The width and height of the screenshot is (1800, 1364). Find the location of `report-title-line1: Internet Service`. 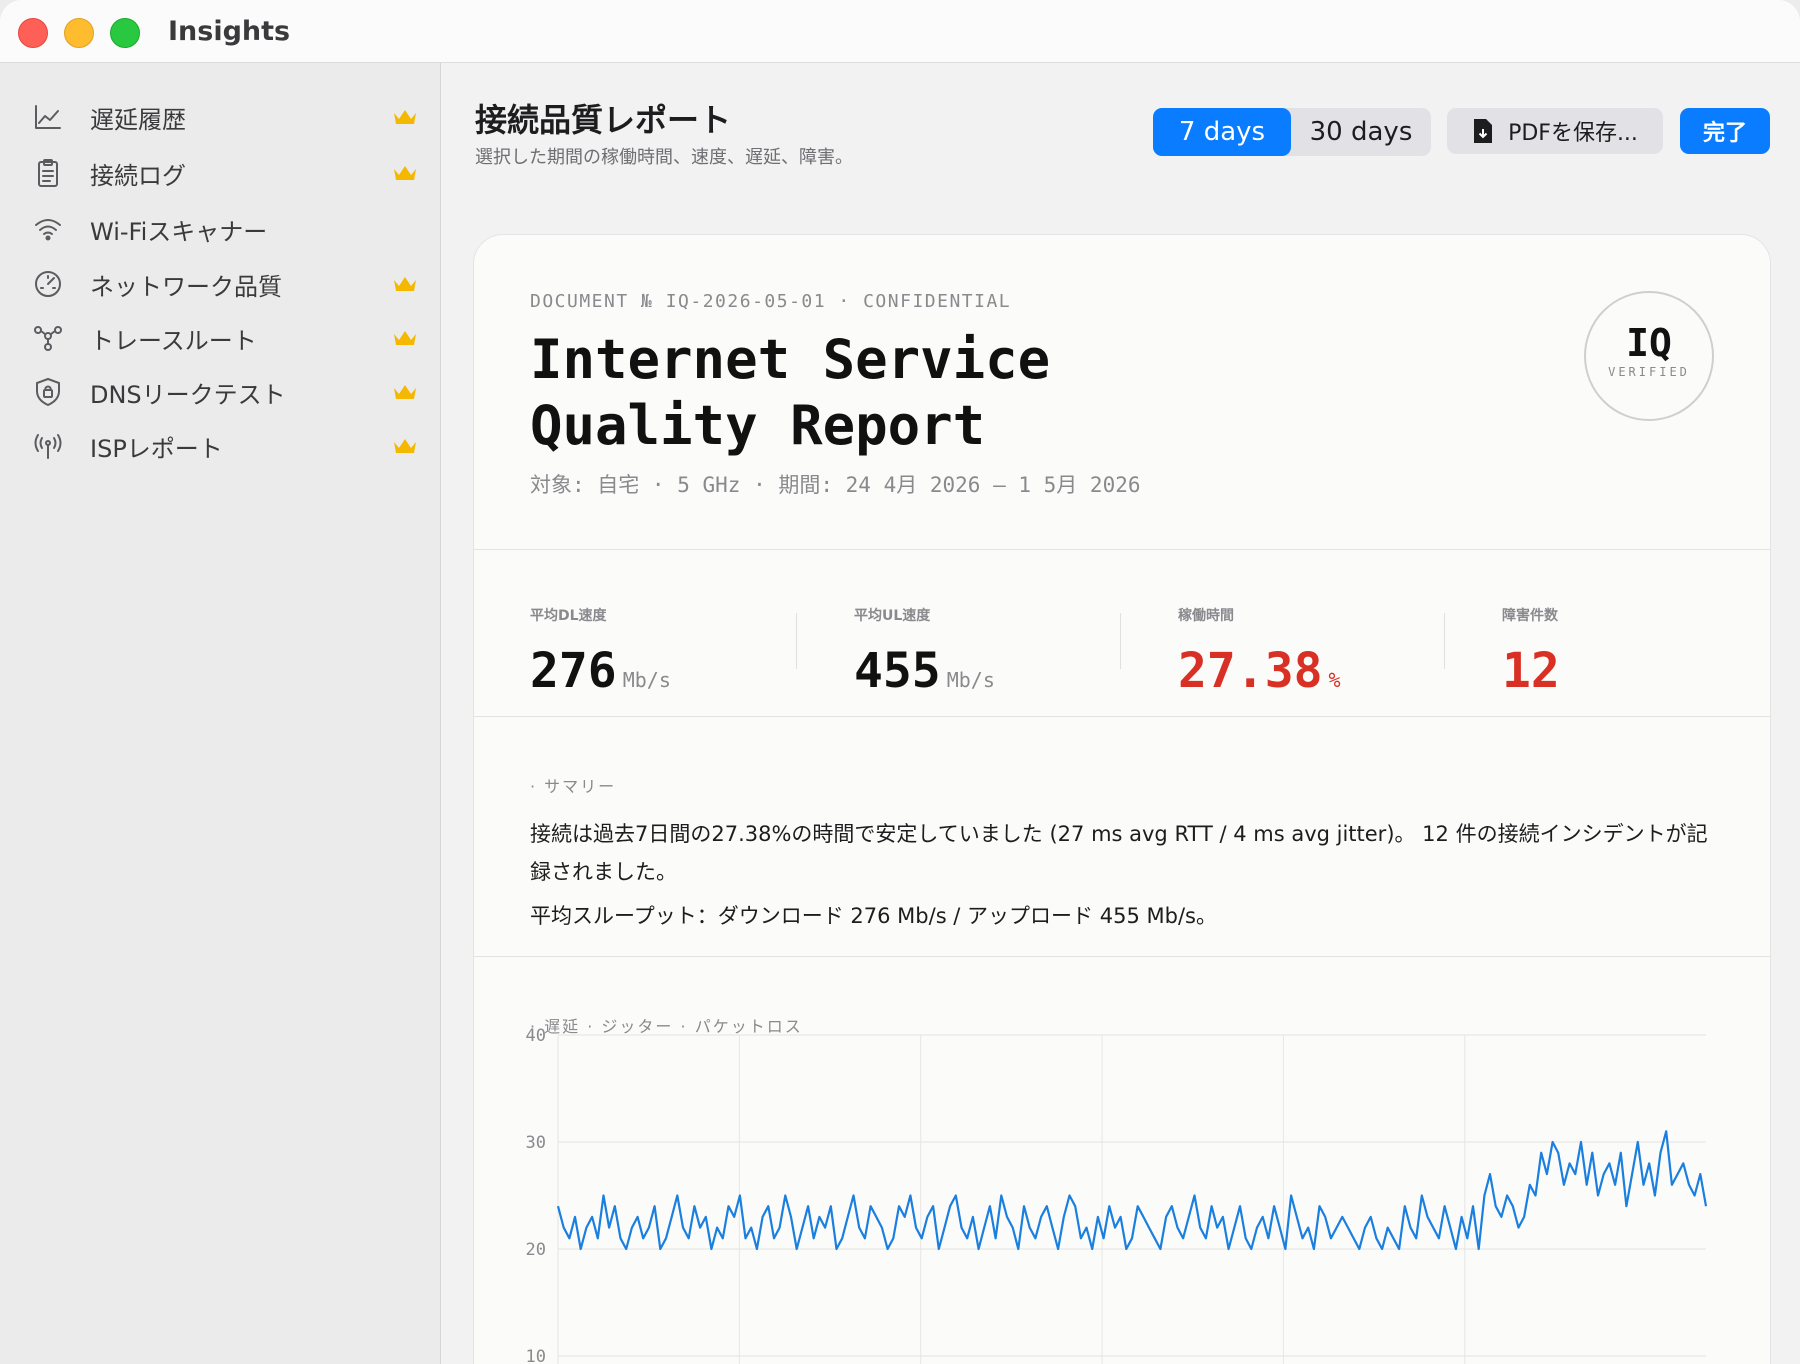

report-title-line1: Internet Service is located at coordinates (790, 359).